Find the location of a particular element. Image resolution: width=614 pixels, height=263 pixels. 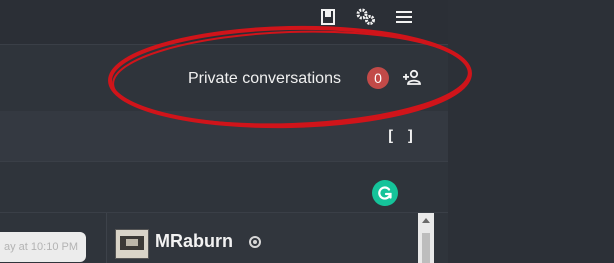

message-timestamp: ay at 10:10 PM is located at coordinates (43, 247).